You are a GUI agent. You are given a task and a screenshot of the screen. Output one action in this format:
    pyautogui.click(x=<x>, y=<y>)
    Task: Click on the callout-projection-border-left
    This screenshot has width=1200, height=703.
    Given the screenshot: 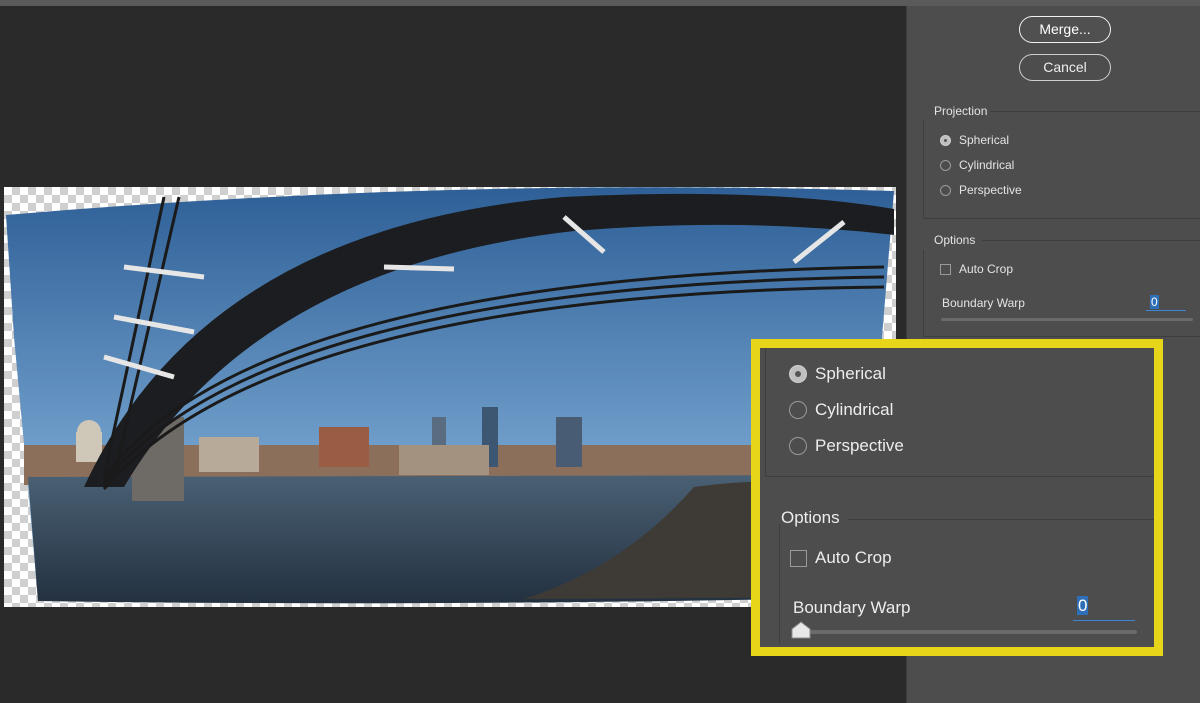 What is the action you would take?
    pyautogui.click(x=765, y=412)
    